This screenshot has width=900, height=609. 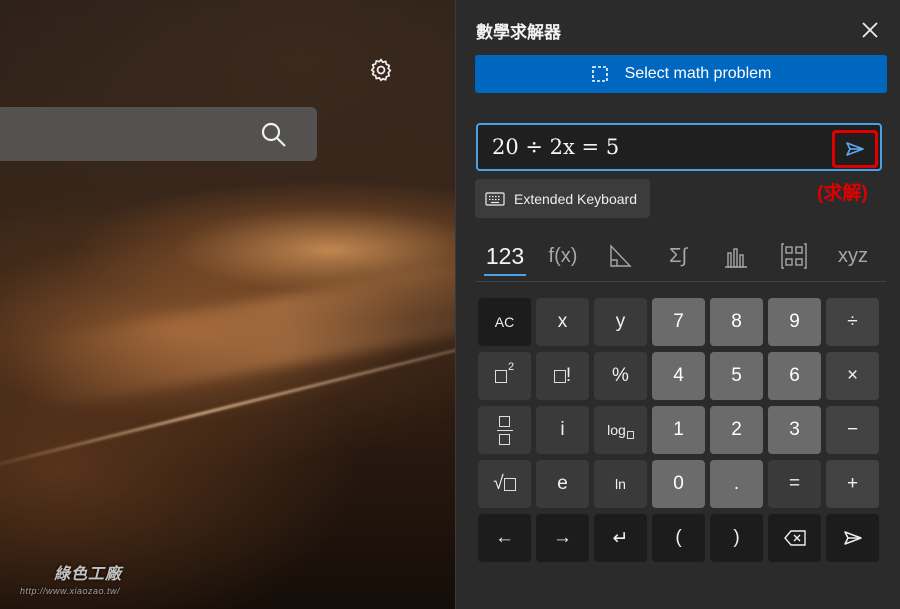 I want to click on tab-functions-label: f(x), so click(x=563, y=255).